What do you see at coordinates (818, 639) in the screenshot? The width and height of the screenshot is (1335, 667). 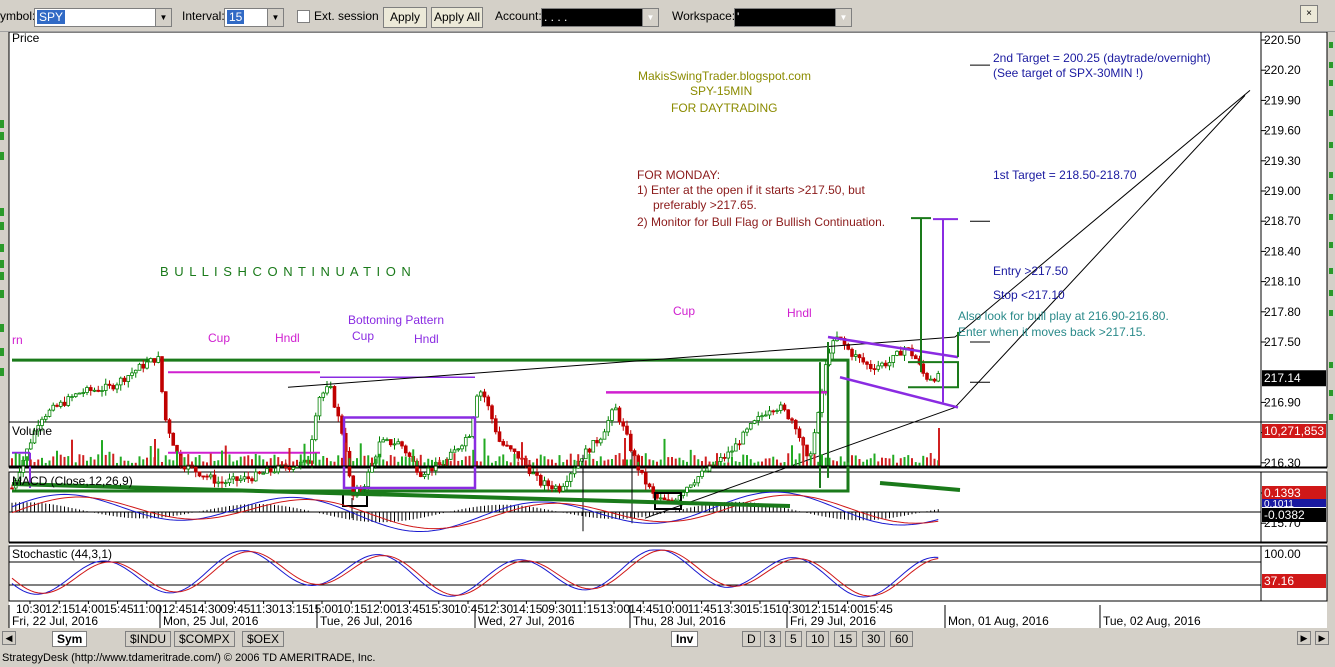 I see `tab-10: 10` at bounding box center [818, 639].